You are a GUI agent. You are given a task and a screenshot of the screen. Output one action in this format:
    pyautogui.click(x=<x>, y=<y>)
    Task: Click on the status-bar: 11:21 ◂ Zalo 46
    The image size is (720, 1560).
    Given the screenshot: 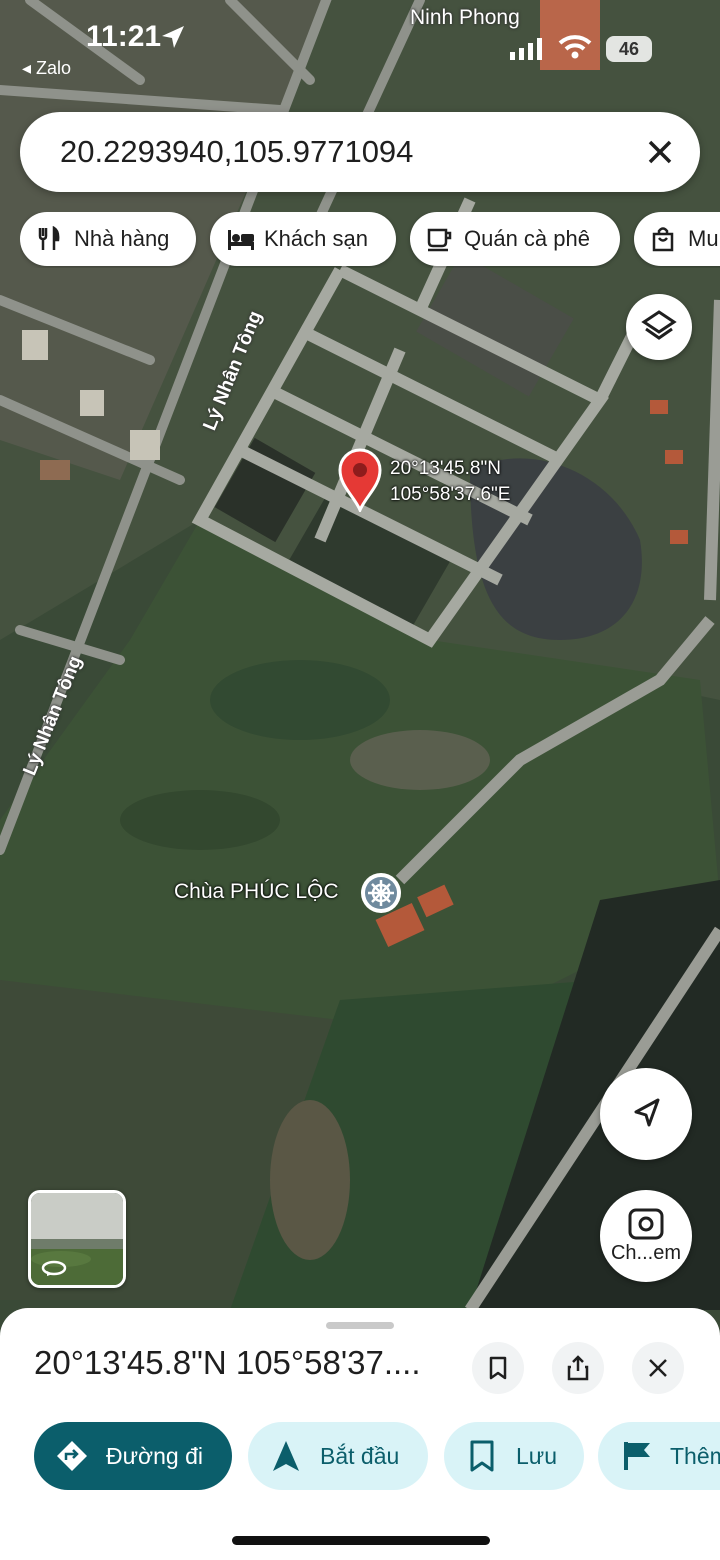 What is the action you would take?
    pyautogui.click(x=360, y=45)
    